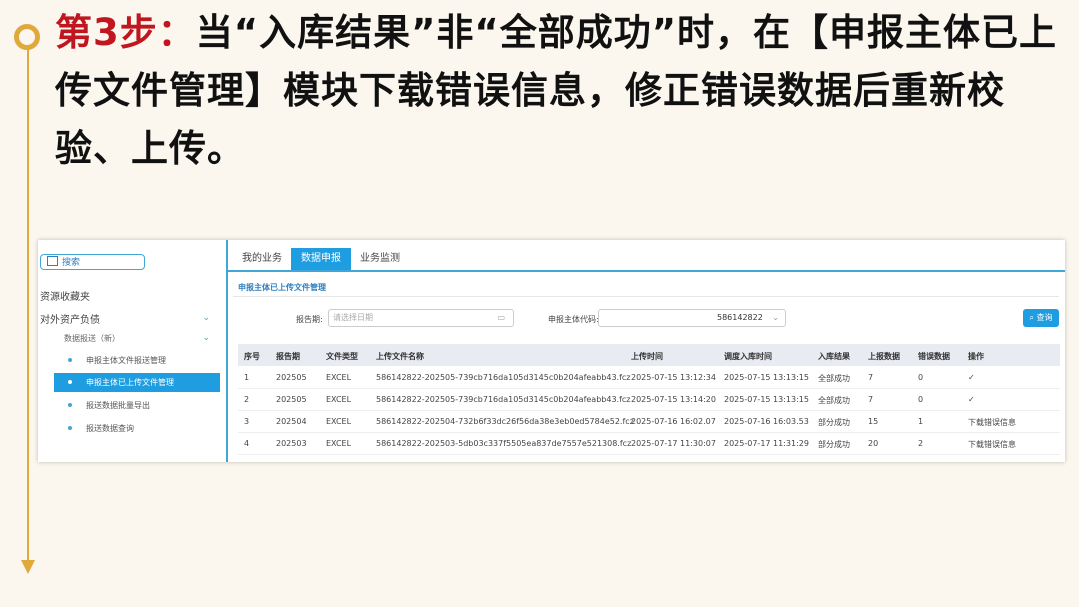  Describe the element at coordinates (65, 295) in the screenshot. I see `sidebar-favorites: 资源收藏夹` at that location.